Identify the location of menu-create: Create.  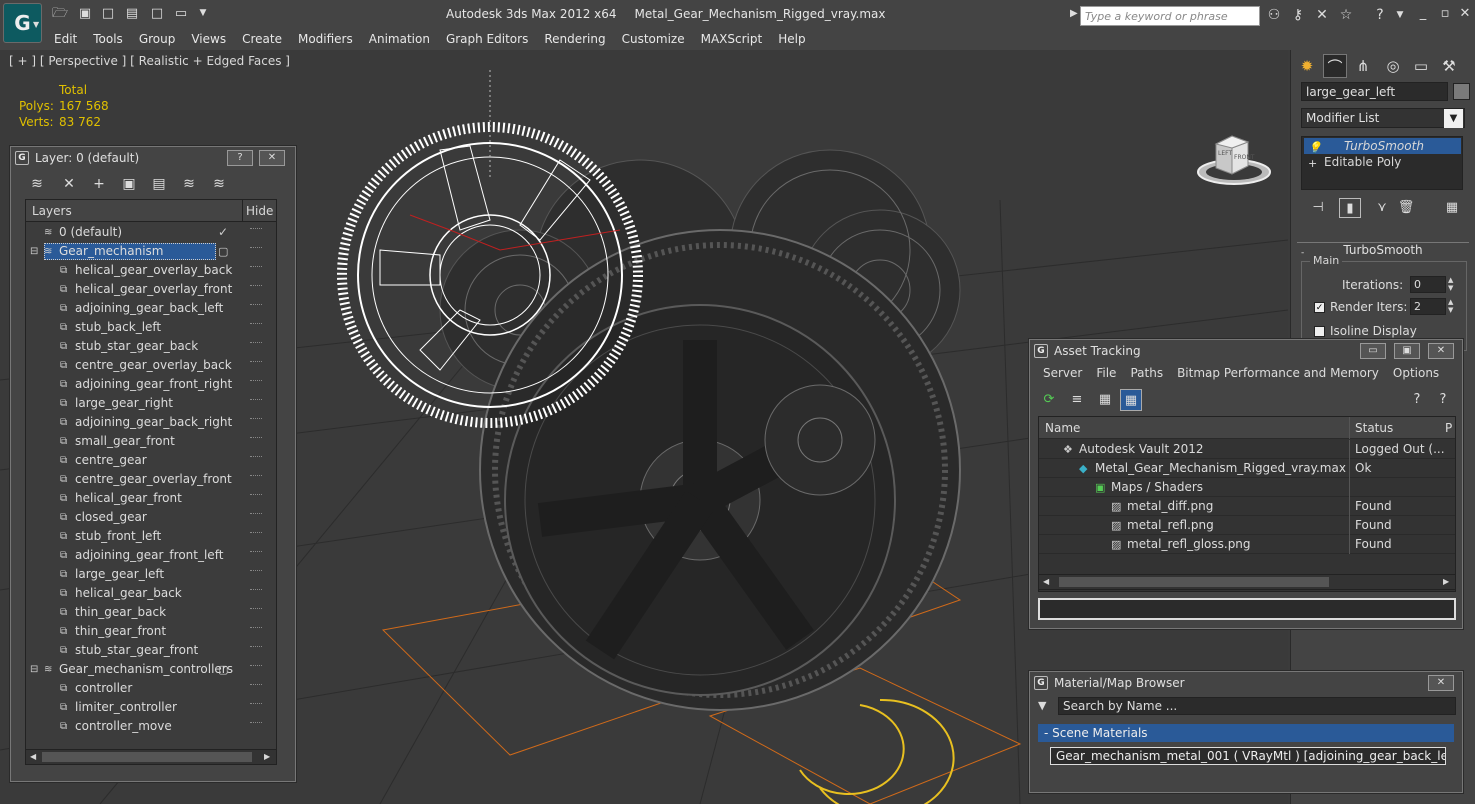
(262, 39).